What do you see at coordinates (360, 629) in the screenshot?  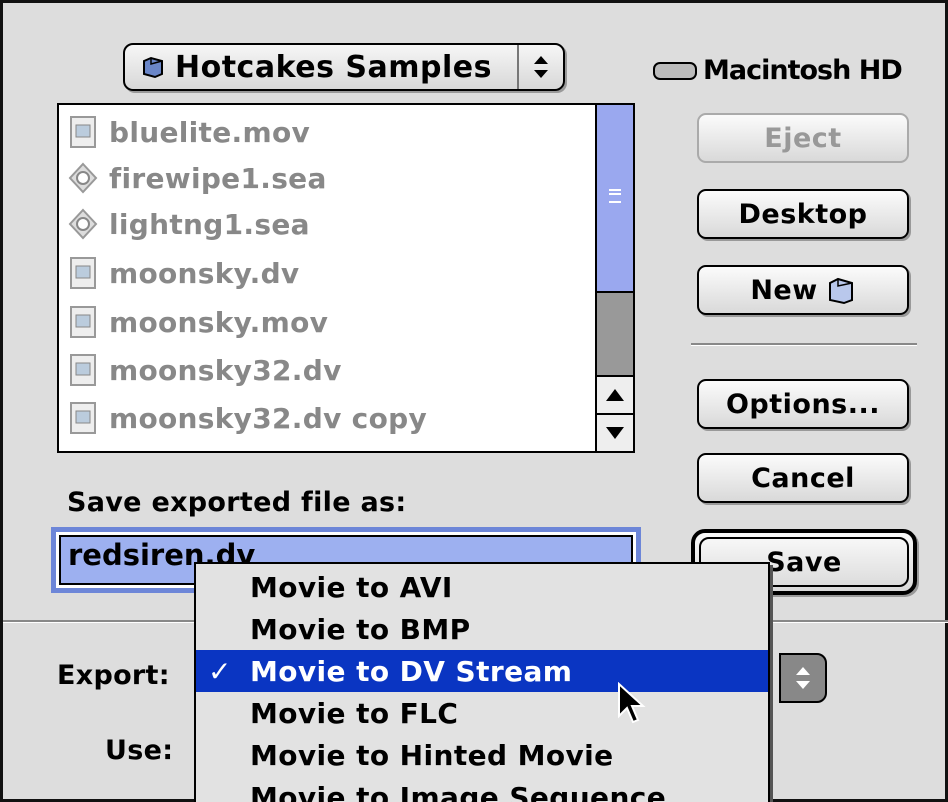 I see `menu-item-label: Movie to BMP` at bounding box center [360, 629].